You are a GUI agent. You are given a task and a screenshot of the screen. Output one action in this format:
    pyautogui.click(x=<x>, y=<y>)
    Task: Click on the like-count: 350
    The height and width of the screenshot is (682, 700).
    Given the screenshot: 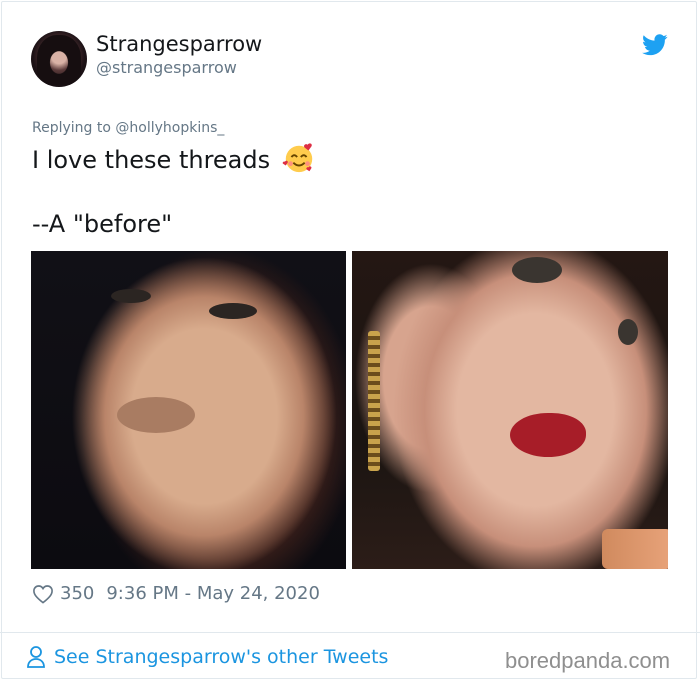 What is the action you would take?
    pyautogui.click(x=77, y=594)
    